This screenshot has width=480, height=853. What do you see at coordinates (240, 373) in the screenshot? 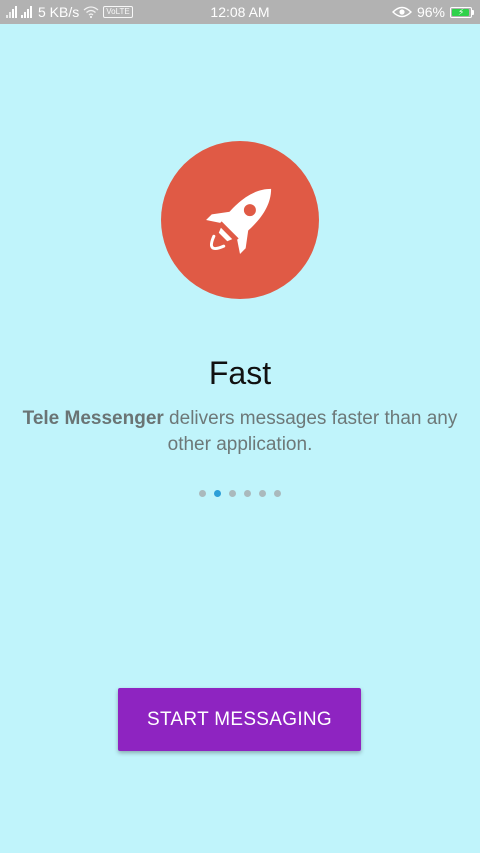
I see `intro-title: Fast` at bounding box center [240, 373].